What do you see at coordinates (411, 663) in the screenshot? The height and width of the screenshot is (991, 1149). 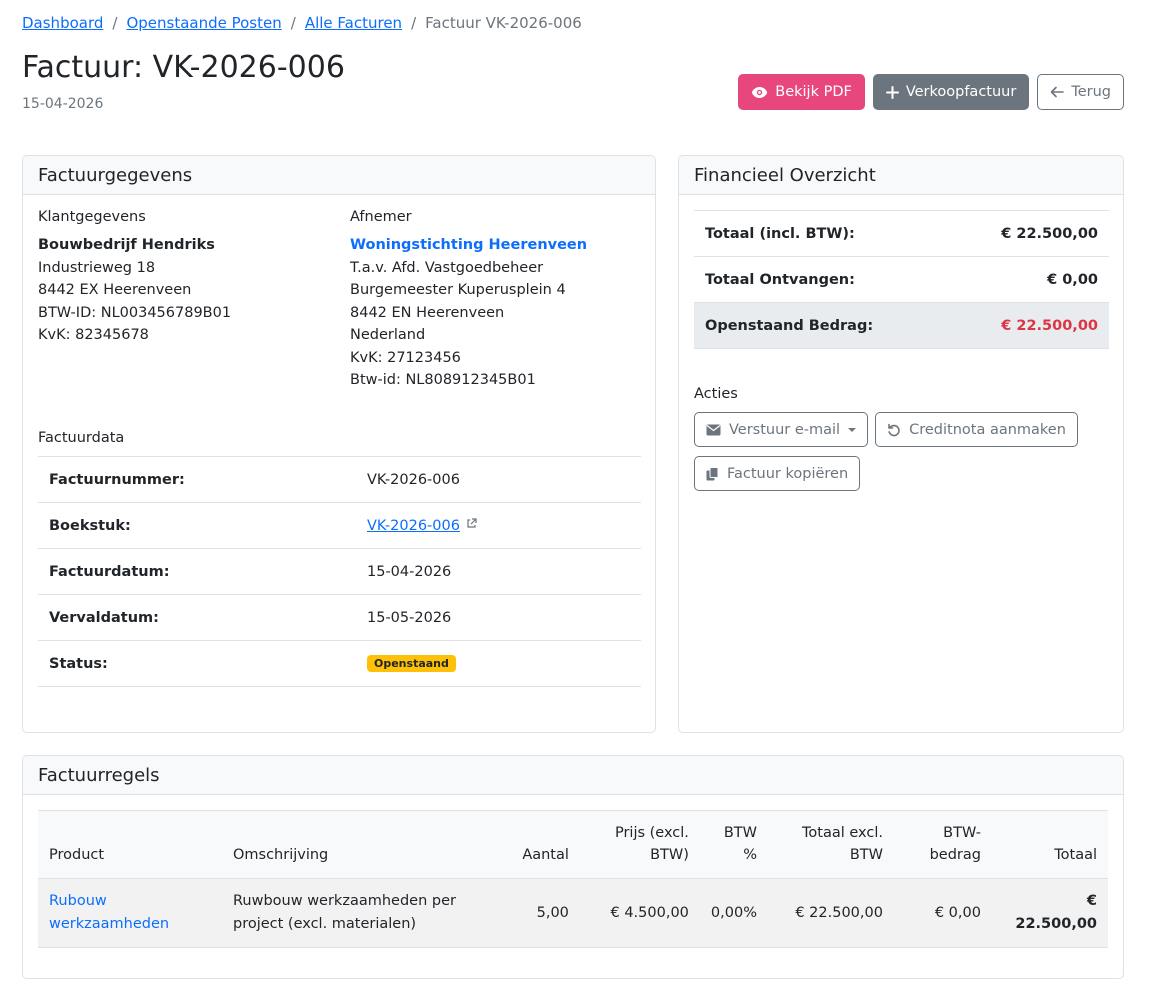 I see `status-badge: Openstaand` at bounding box center [411, 663].